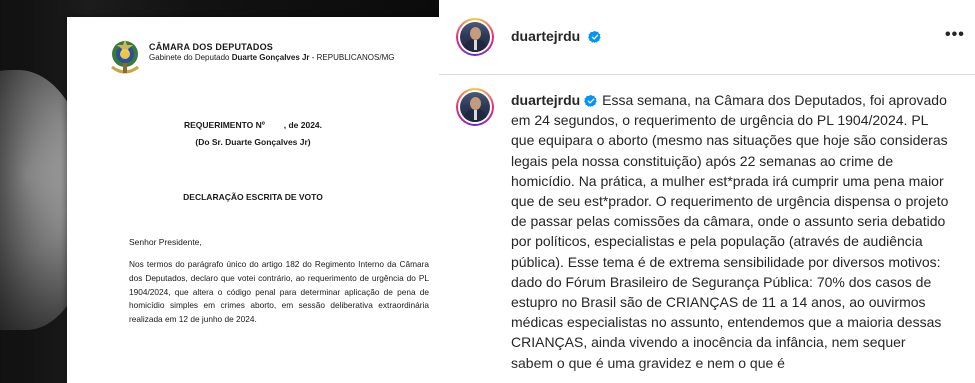  What do you see at coordinates (253, 197) in the screenshot?
I see `document-declaration-title: DECLARAÇÃO ESCRITA DE VOTO` at bounding box center [253, 197].